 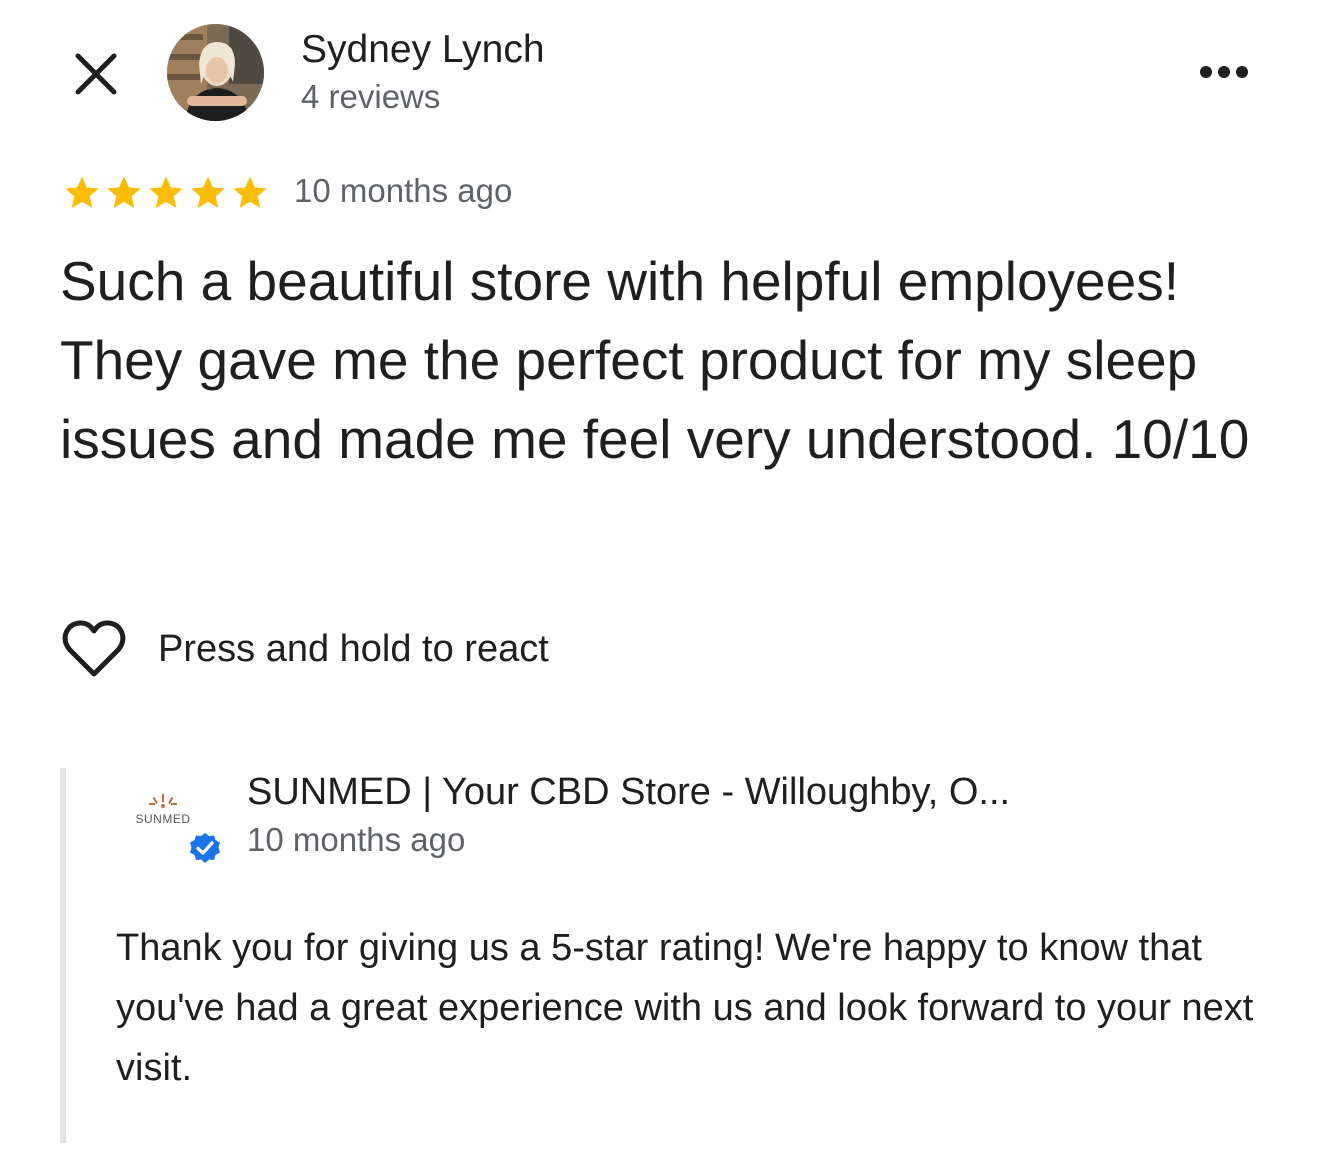 I want to click on close-icon, so click(x=96, y=74).